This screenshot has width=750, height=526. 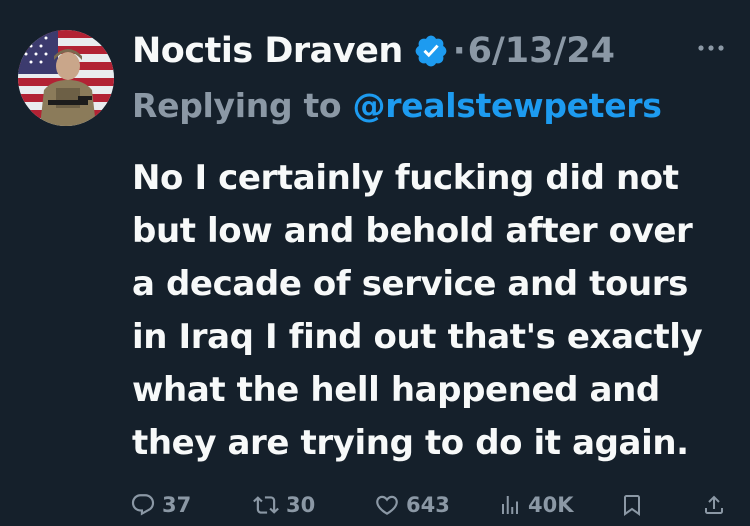 I want to click on tweet-date: 6/13/24, so click(x=541, y=51).